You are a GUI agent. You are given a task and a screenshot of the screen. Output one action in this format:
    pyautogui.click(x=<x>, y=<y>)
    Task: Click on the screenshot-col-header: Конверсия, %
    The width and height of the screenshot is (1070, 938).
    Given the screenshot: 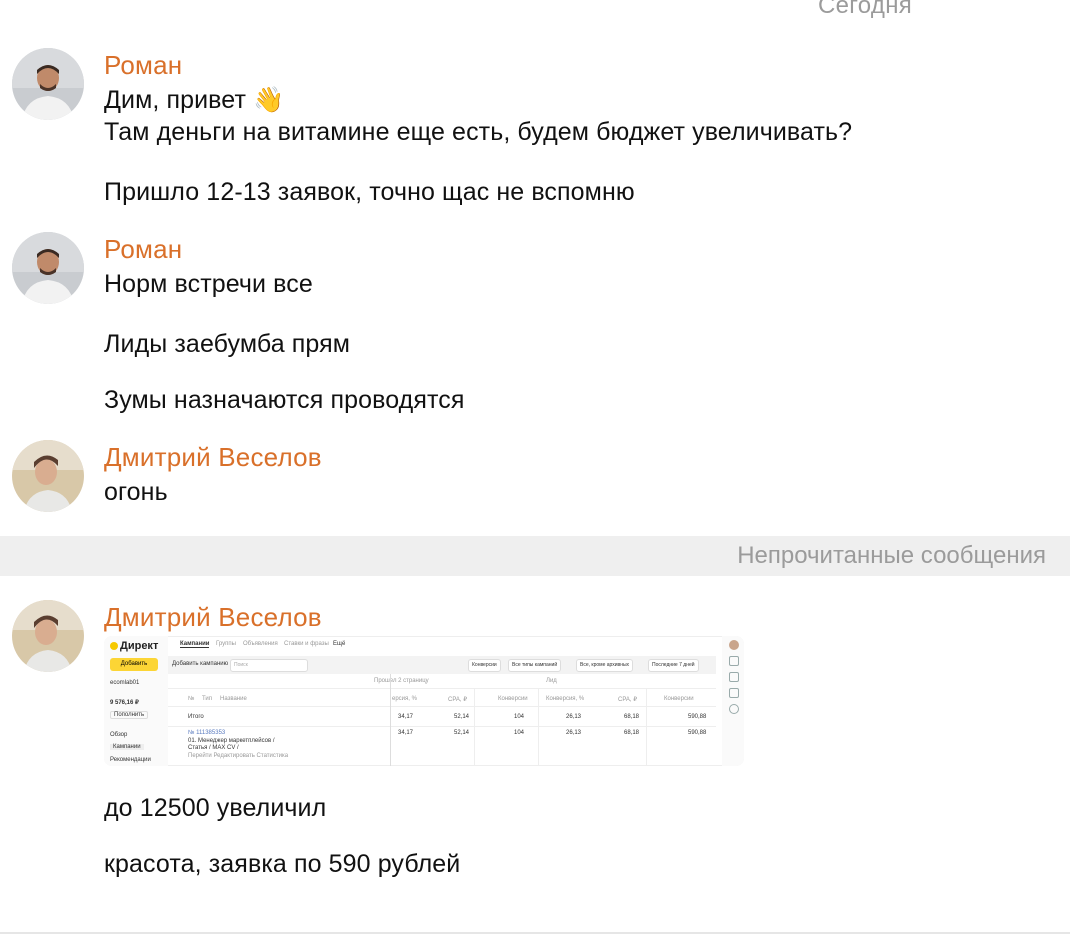 What is the action you would take?
    pyautogui.click(x=565, y=699)
    